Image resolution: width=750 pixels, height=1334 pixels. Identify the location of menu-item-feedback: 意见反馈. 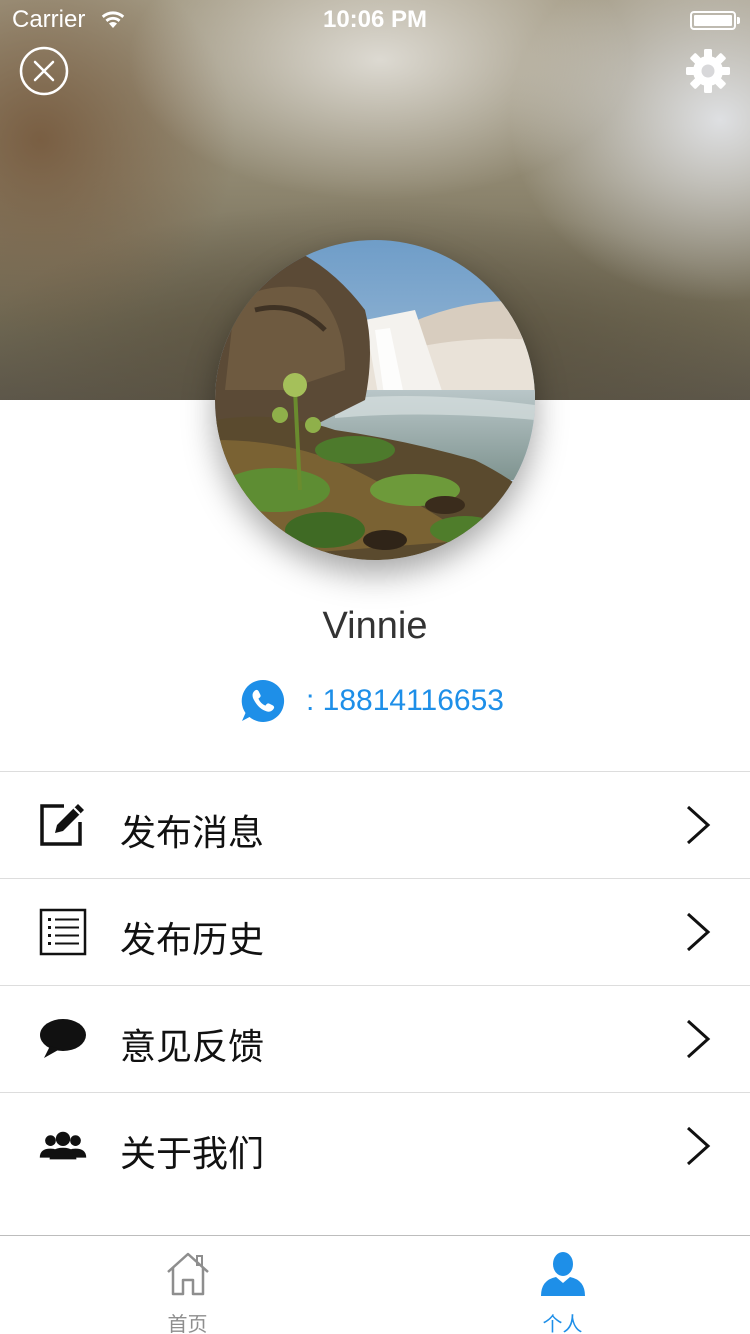
(375, 1039).